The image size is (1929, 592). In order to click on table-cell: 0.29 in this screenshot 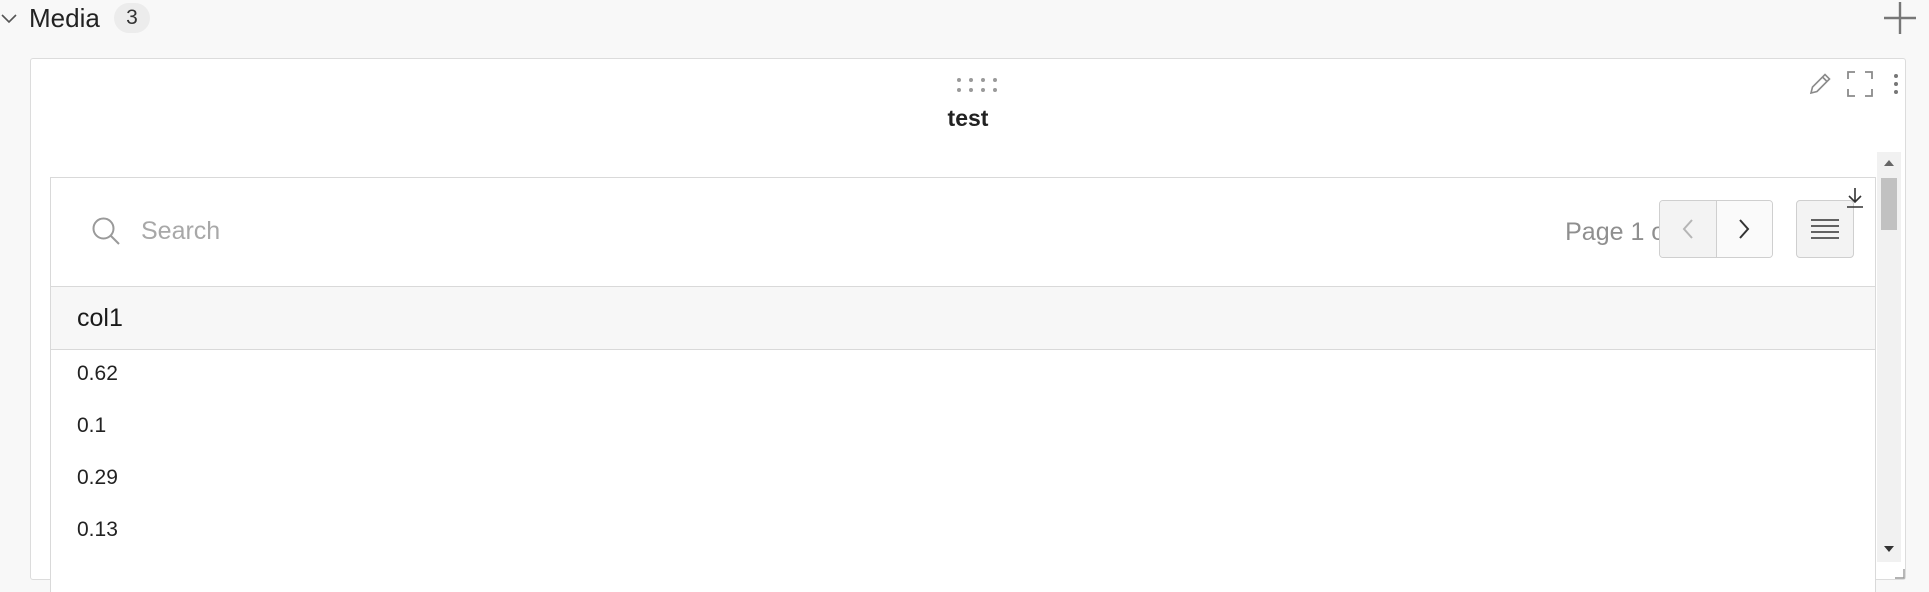, I will do `click(97, 477)`.